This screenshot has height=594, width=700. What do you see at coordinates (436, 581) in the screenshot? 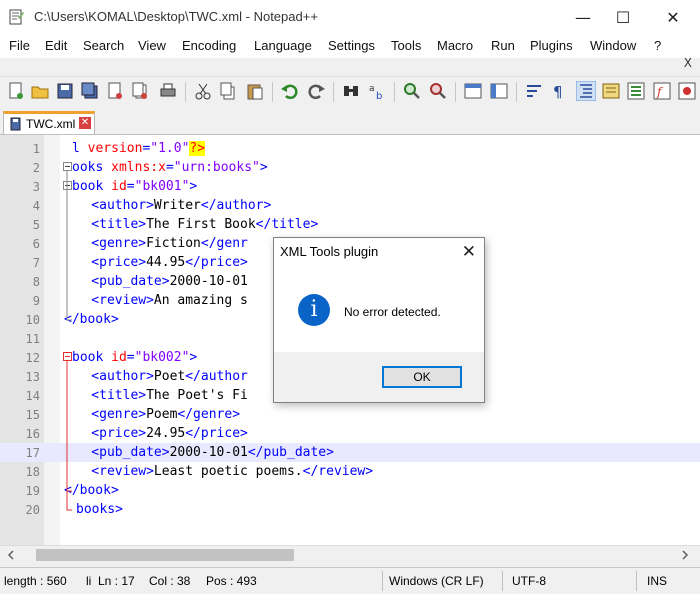
I see `status-eol: Windows (CR LF)` at bounding box center [436, 581].